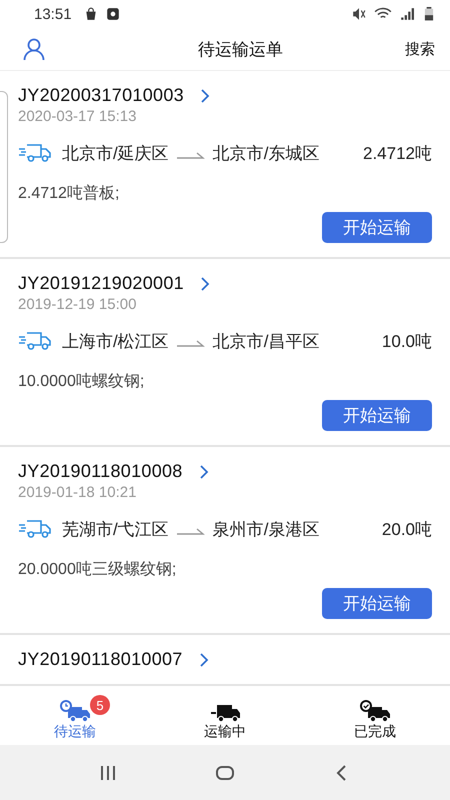  I want to click on order-number: JY20190118010007, so click(100, 659).